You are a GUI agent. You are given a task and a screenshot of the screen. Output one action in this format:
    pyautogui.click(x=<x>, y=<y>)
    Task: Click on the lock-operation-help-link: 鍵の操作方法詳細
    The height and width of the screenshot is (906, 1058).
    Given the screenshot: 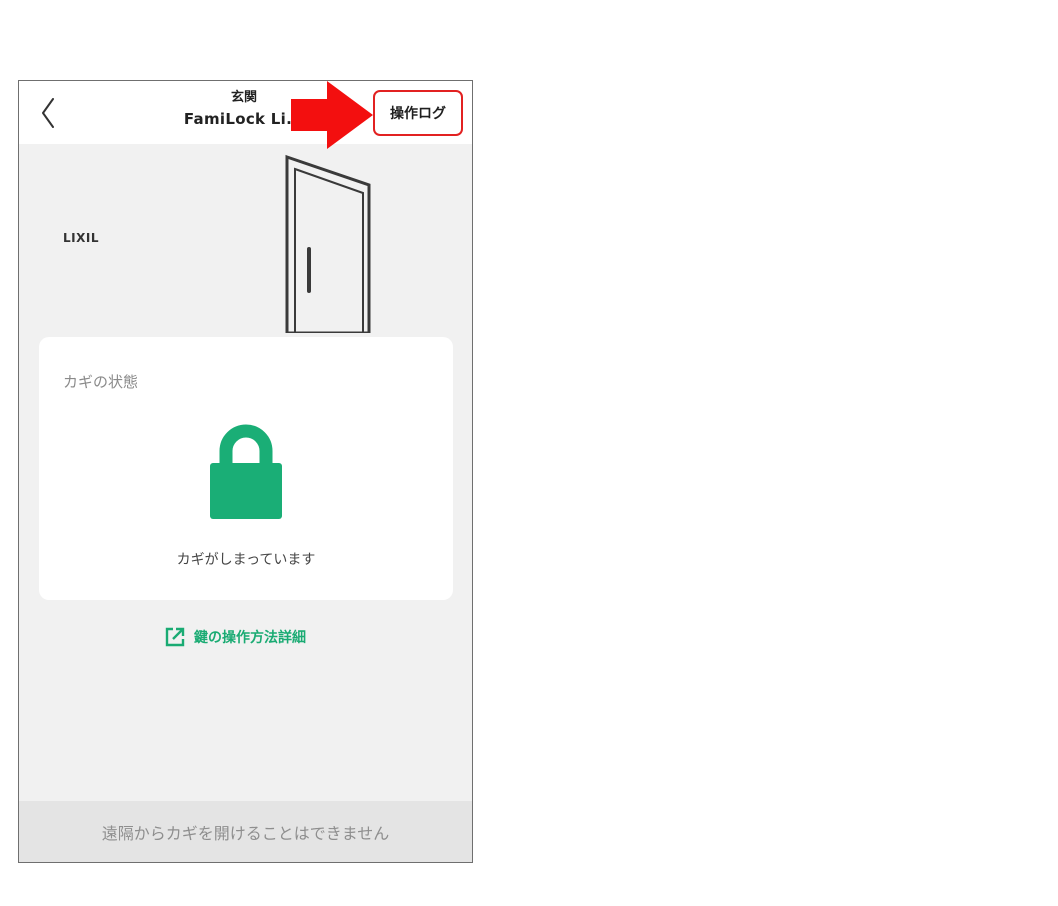 What is the action you would take?
    pyautogui.click(x=235, y=637)
    